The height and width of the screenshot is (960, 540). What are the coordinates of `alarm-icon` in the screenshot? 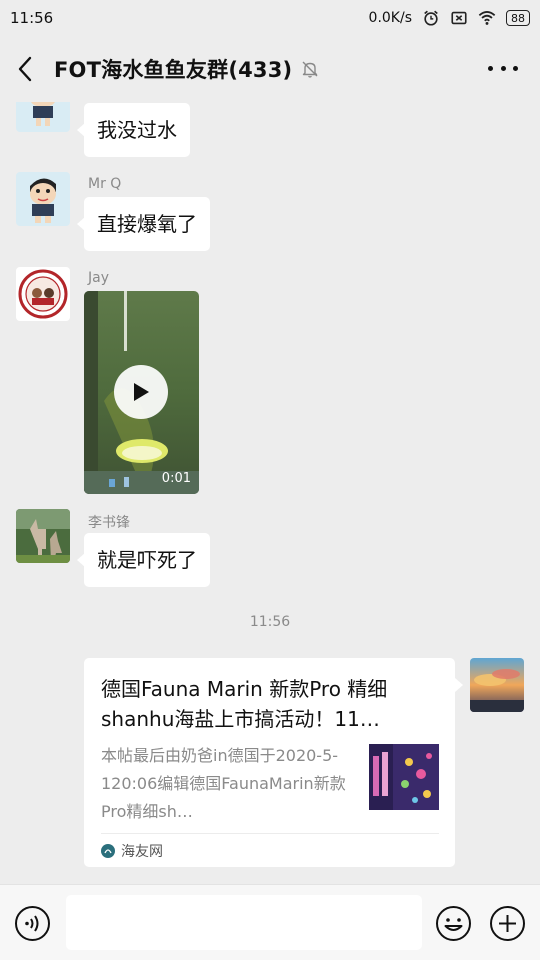 It's located at (431, 18).